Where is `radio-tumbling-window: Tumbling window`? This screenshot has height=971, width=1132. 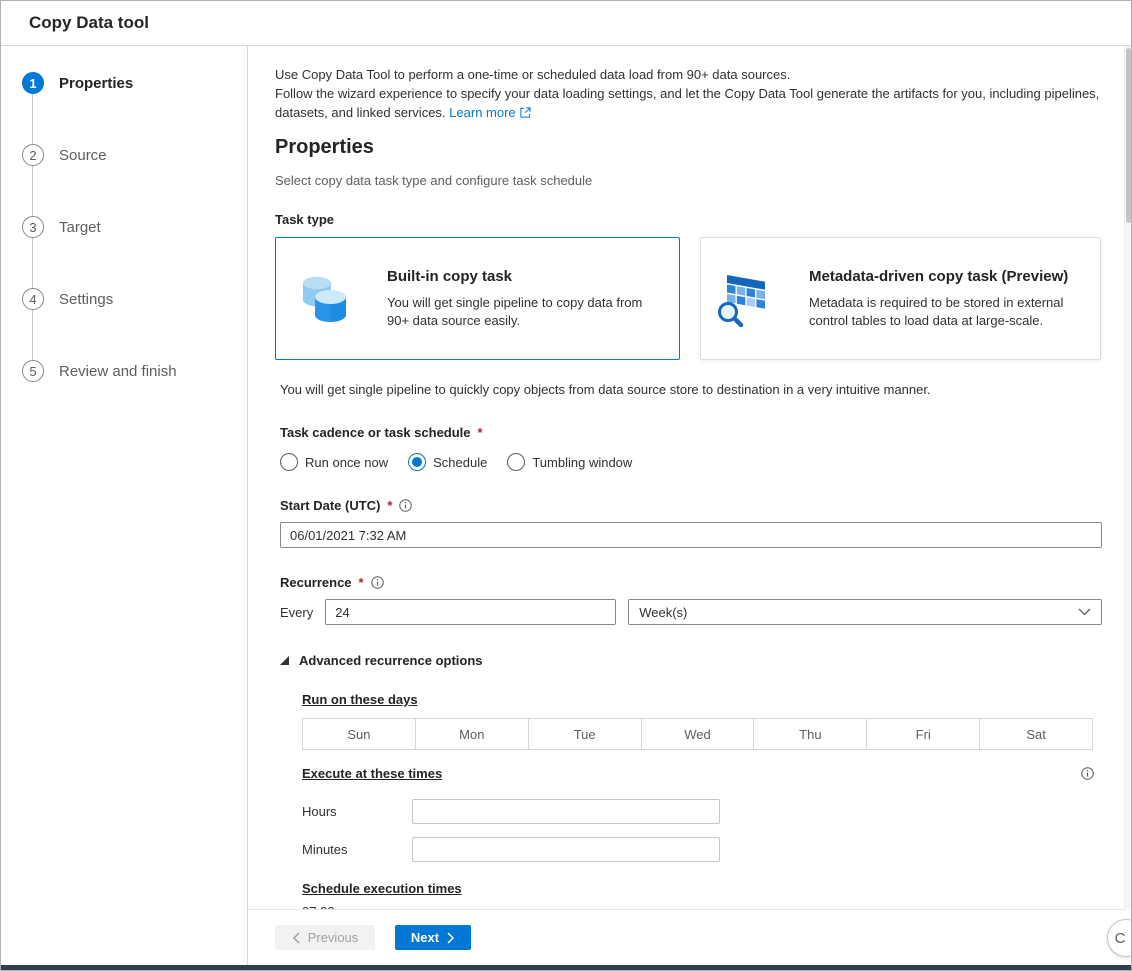 radio-tumbling-window: Tumbling window is located at coordinates (569, 462).